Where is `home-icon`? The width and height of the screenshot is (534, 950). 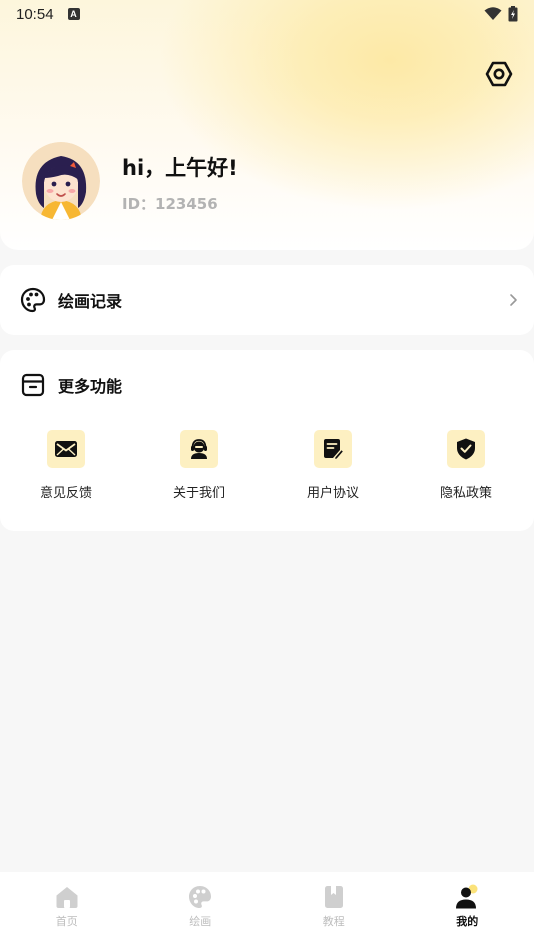
home-icon is located at coordinates (67, 897).